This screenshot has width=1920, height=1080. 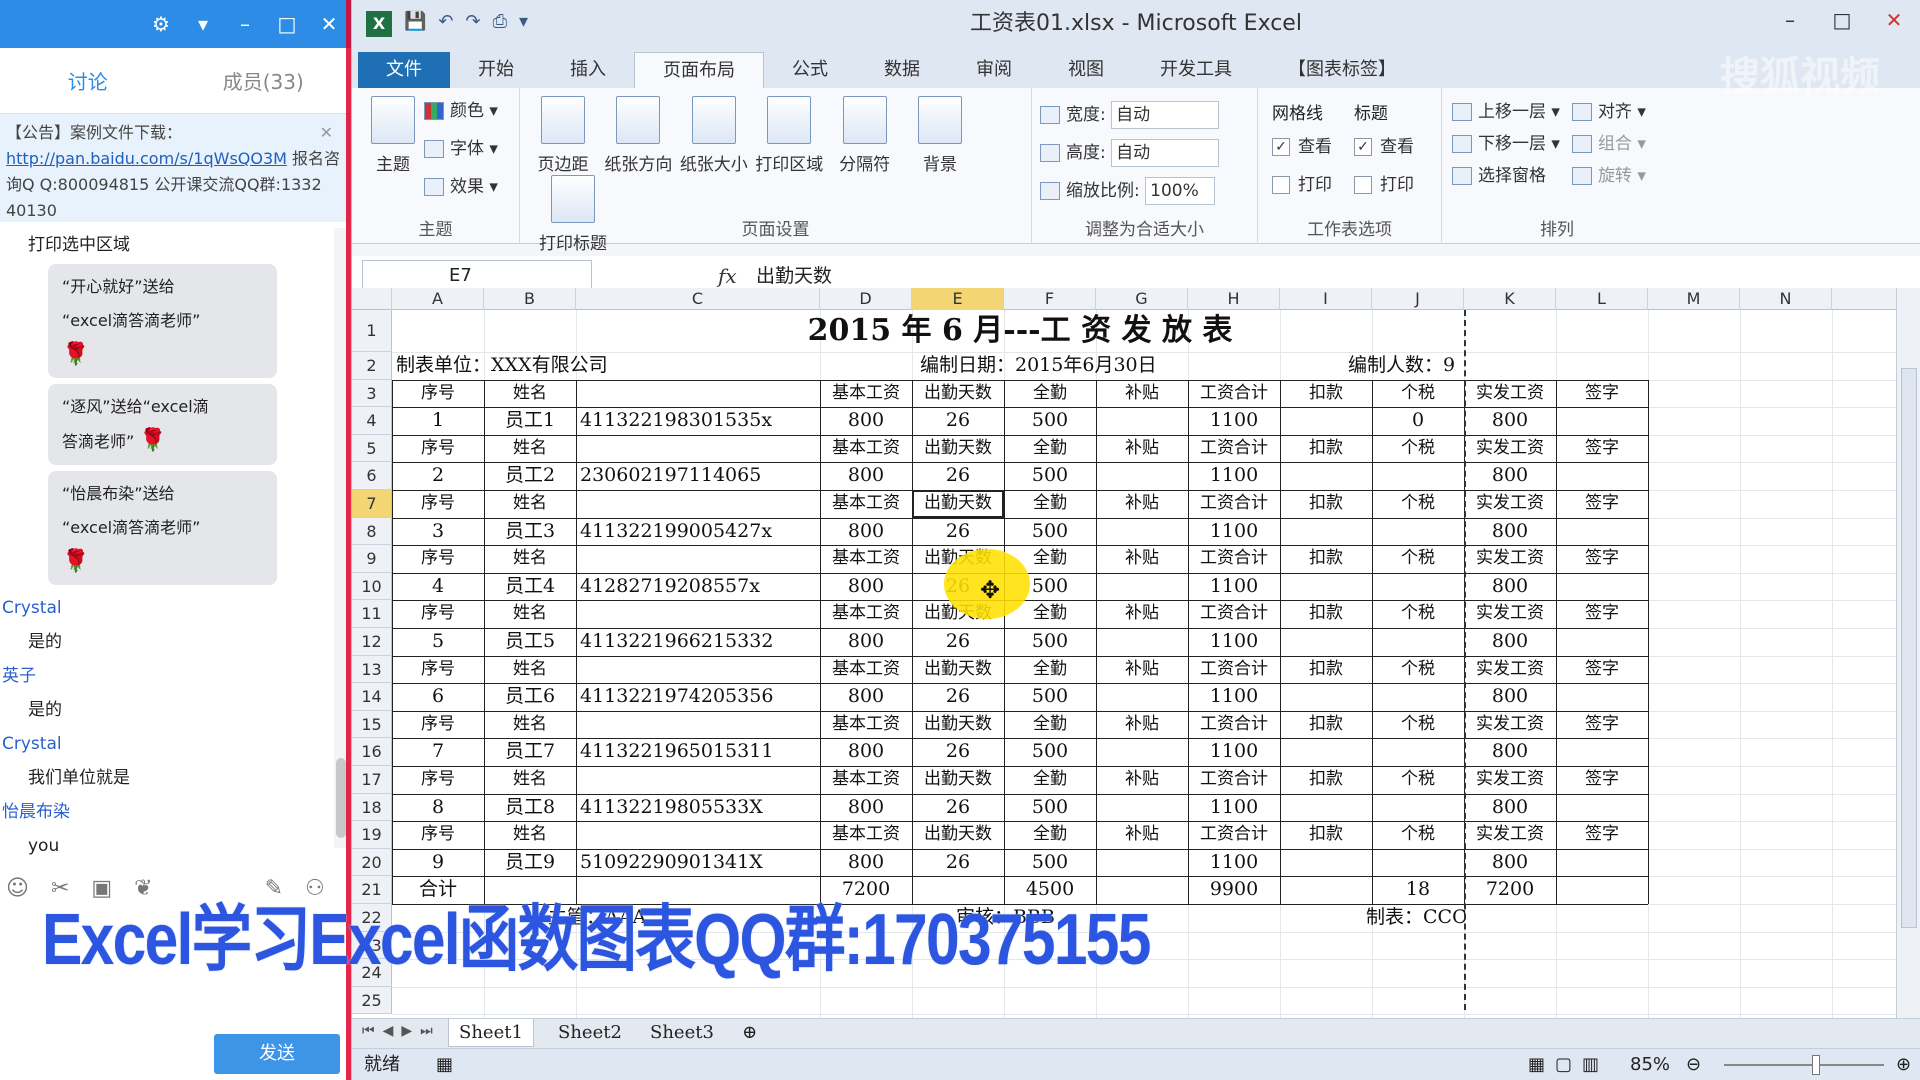 I want to click on breaks-button: 分隔符, so click(x=865, y=135).